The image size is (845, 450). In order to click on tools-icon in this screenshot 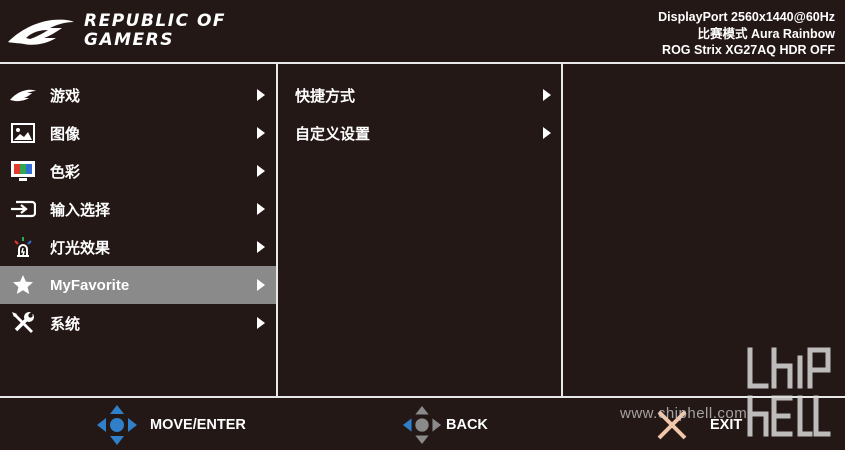, I will do `click(23, 322)`.